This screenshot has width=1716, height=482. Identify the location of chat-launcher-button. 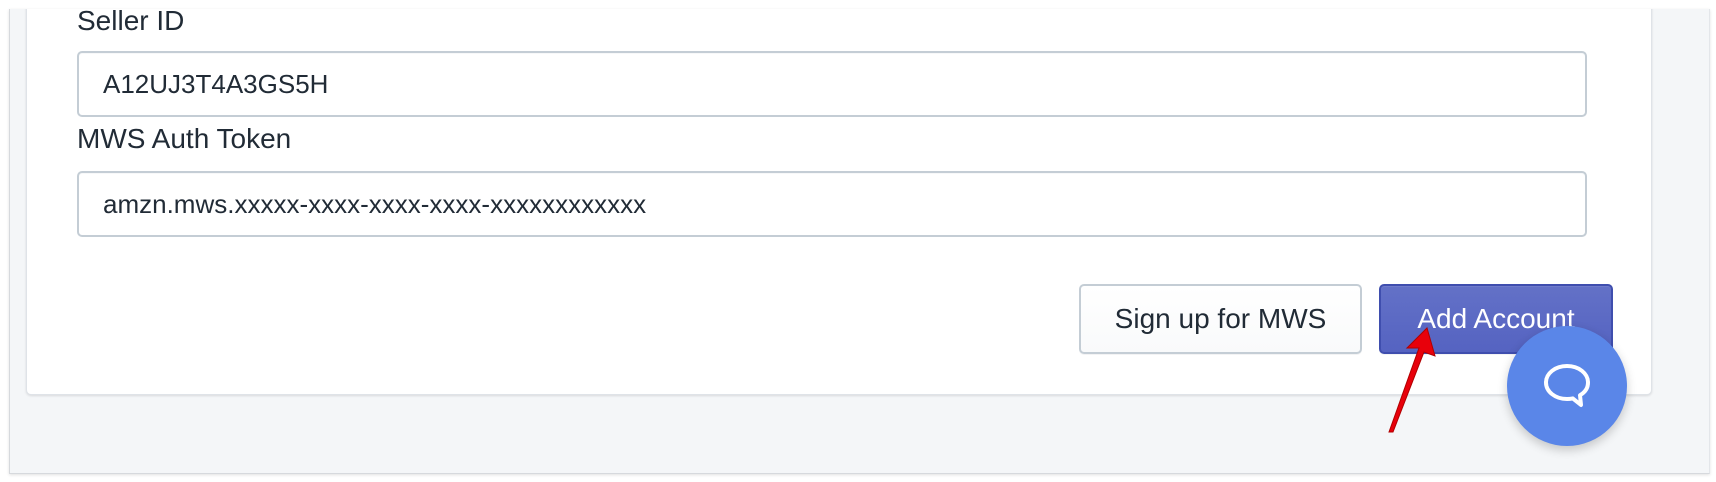
(1567, 386).